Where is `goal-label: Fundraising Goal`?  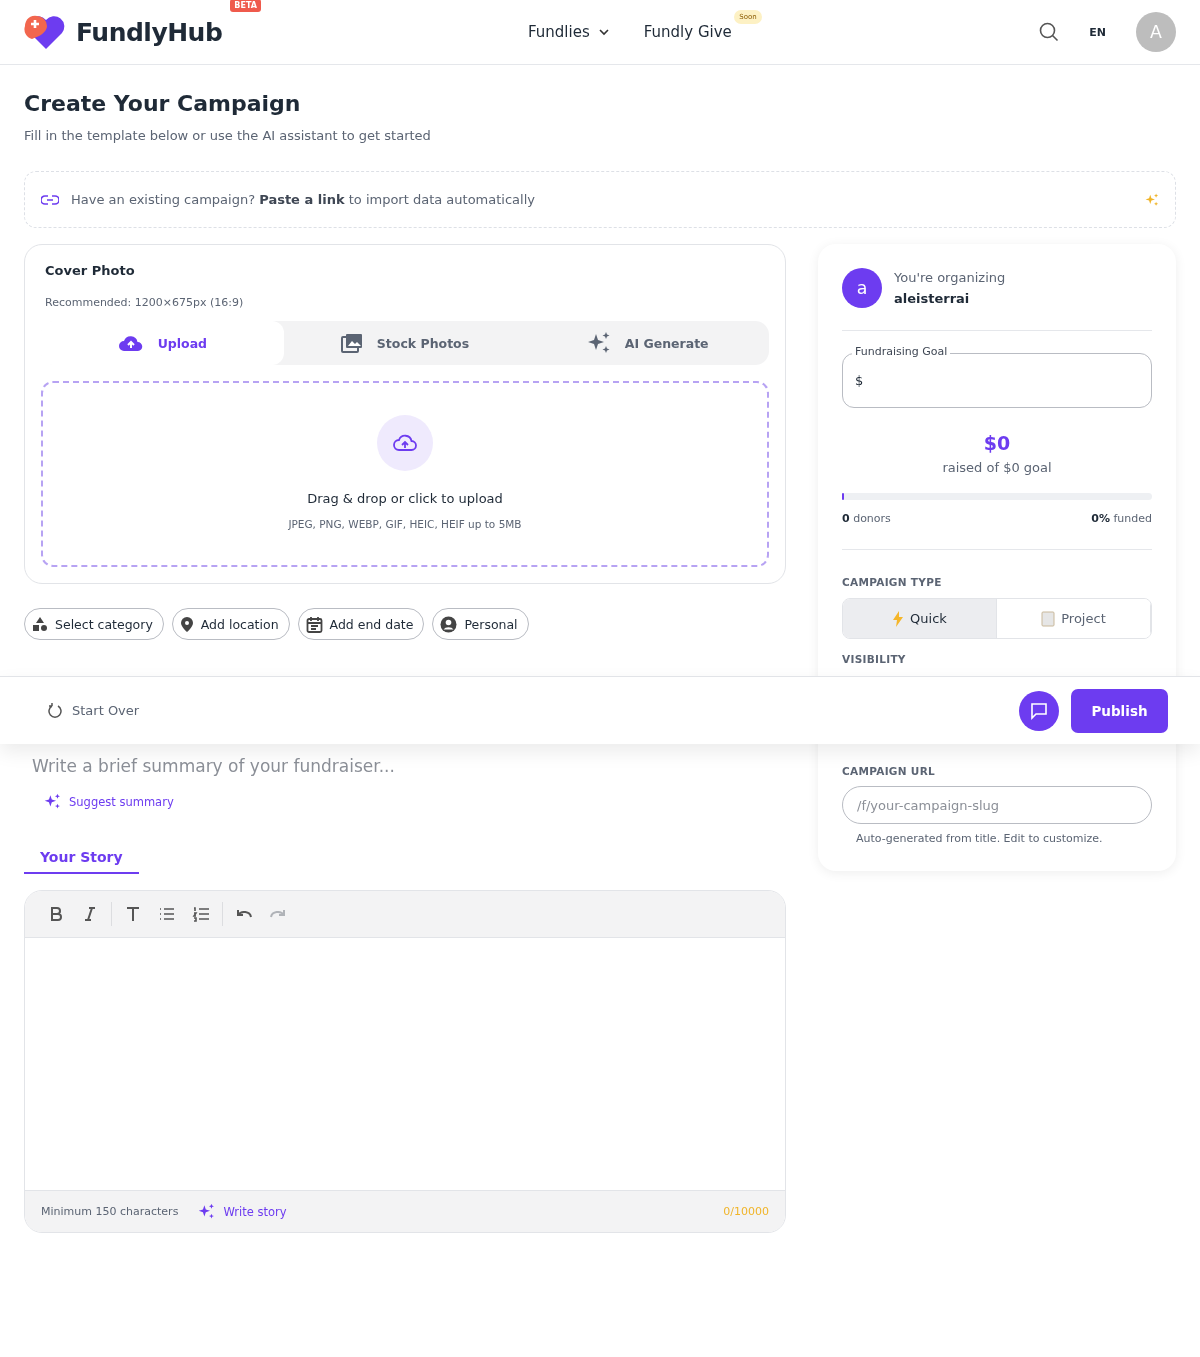 goal-label: Fundraising Goal is located at coordinates (901, 351).